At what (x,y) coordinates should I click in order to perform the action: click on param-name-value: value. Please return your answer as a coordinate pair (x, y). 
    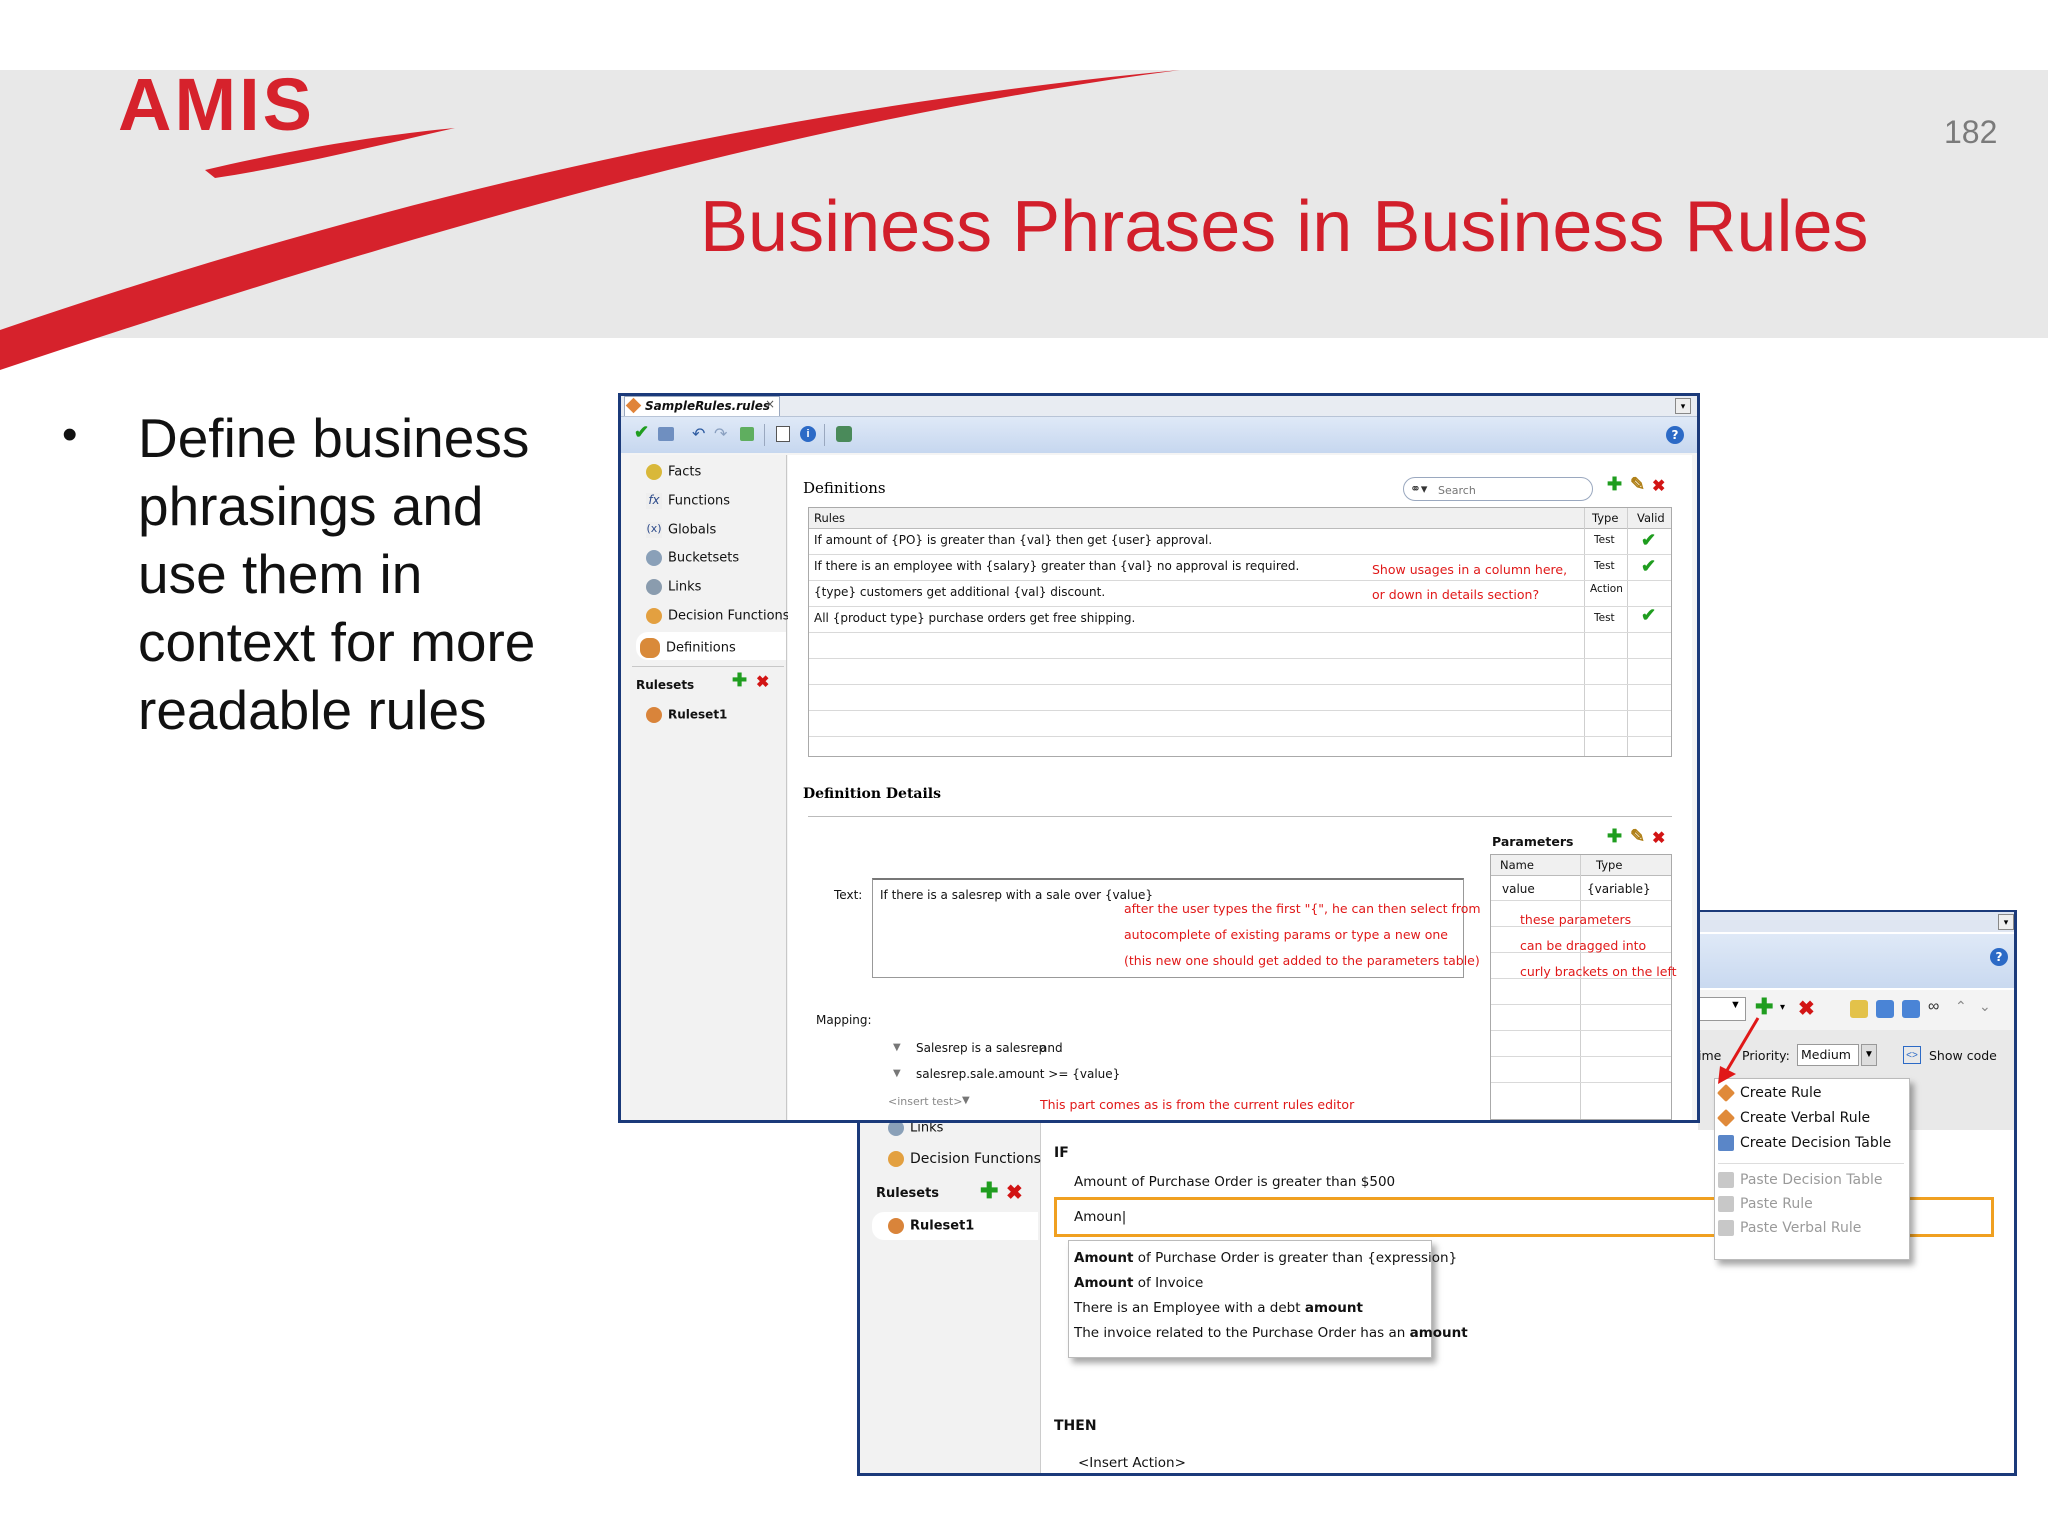
    Looking at the image, I should click on (1518, 889).